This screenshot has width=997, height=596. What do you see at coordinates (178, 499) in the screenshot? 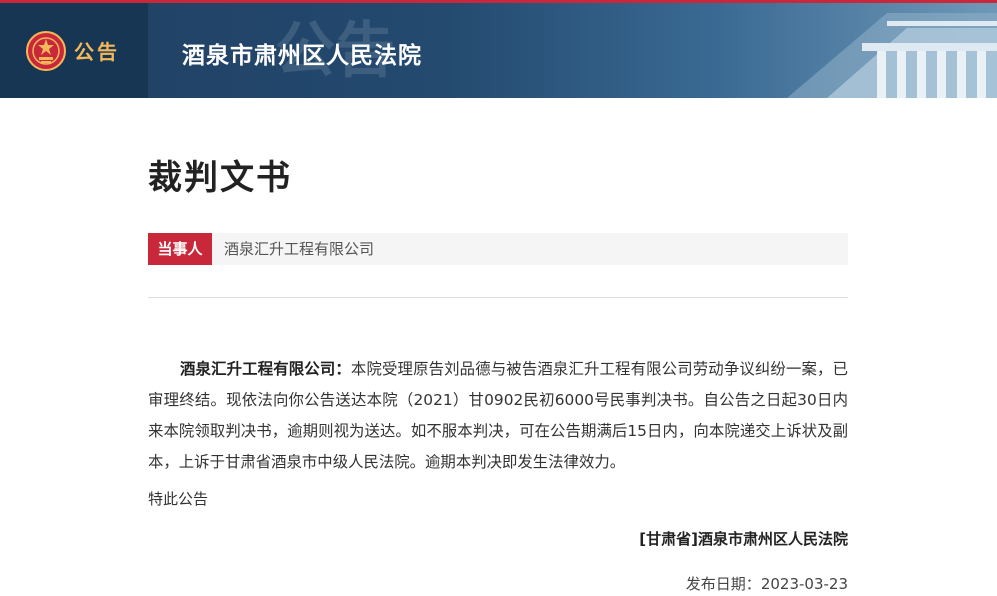
I see `closing-text: 特此公告` at bounding box center [178, 499].